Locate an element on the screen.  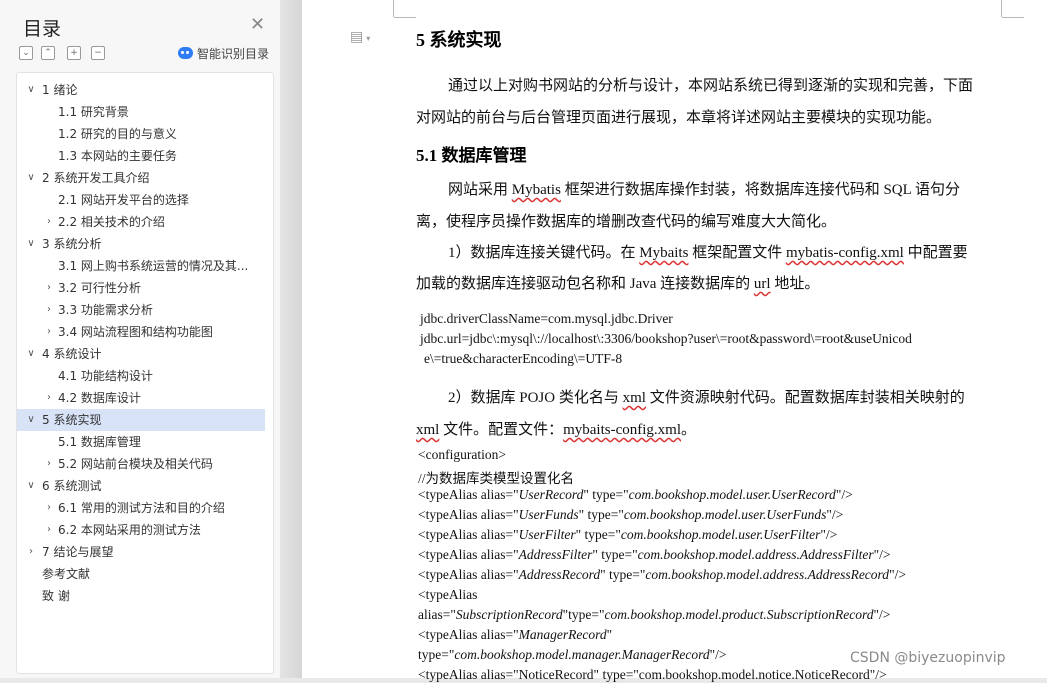
toc-item: ∨ 4 系统设计 is located at coordinates (141, 354).